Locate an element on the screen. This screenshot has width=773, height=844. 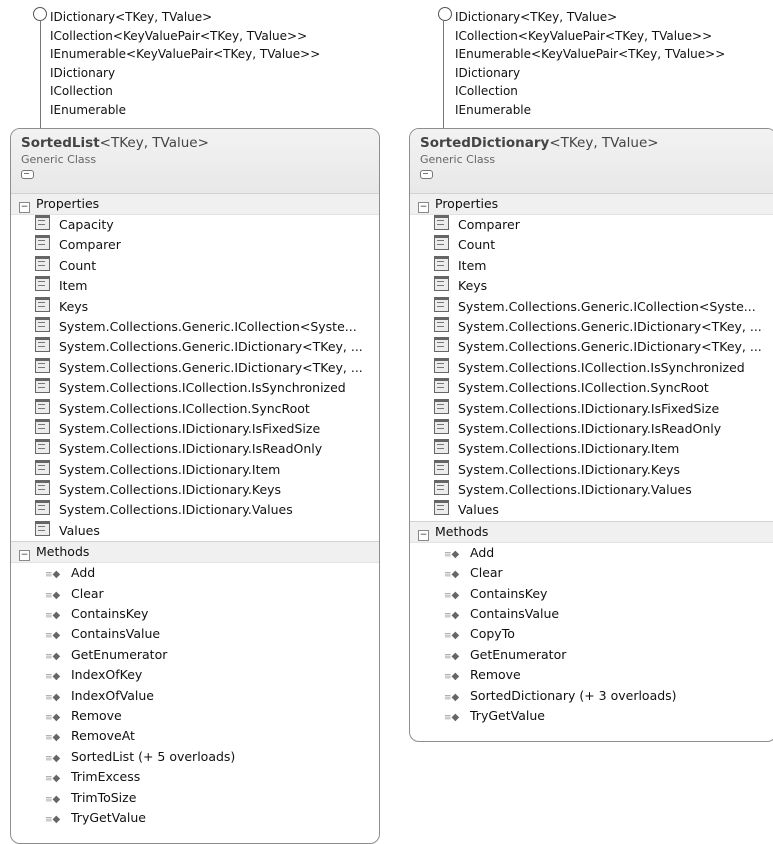
method-row: ≡◆ IndexOfKey is located at coordinates (195, 675).